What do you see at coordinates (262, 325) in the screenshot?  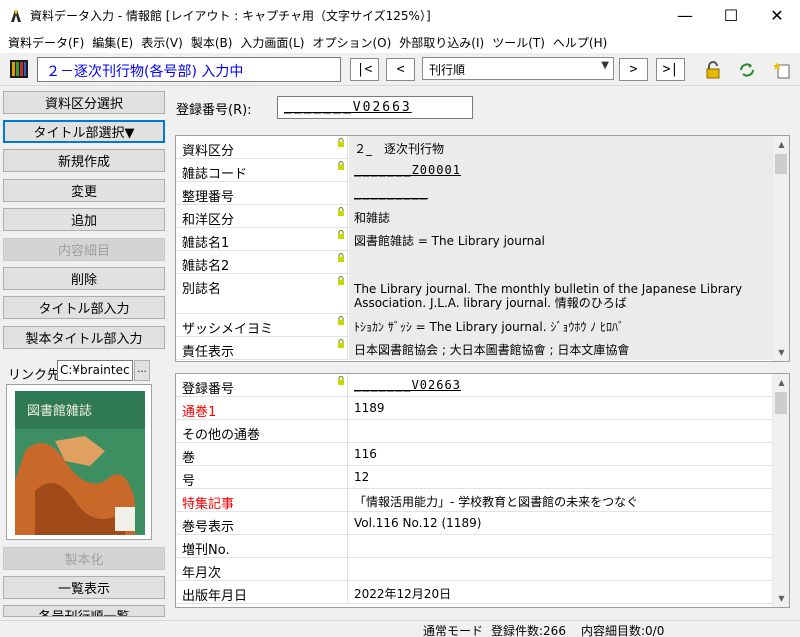 I see `field-label: ザッシメイヨミ` at bounding box center [262, 325].